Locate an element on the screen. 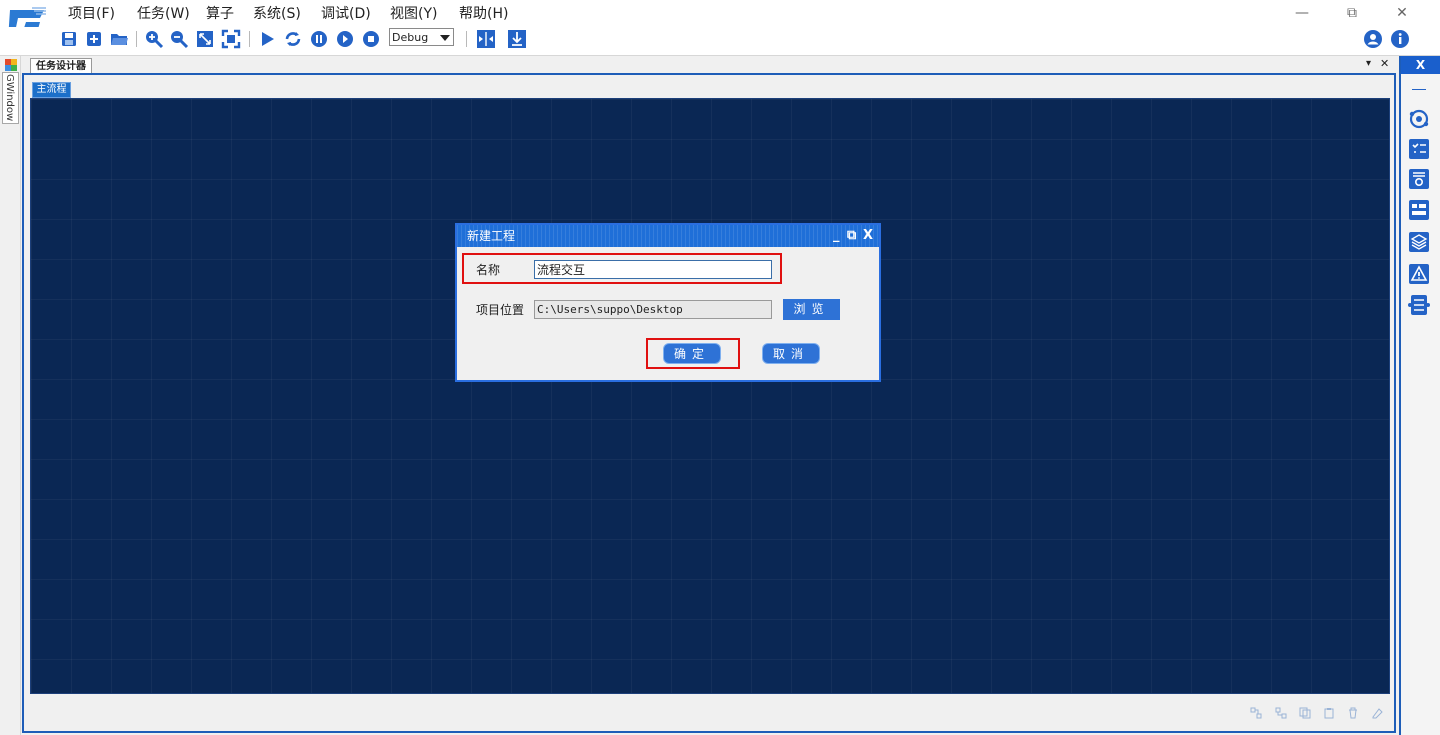 Image resolution: width=1440 pixels, height=735 pixels. flow-list-icon is located at coordinates (1419, 305).